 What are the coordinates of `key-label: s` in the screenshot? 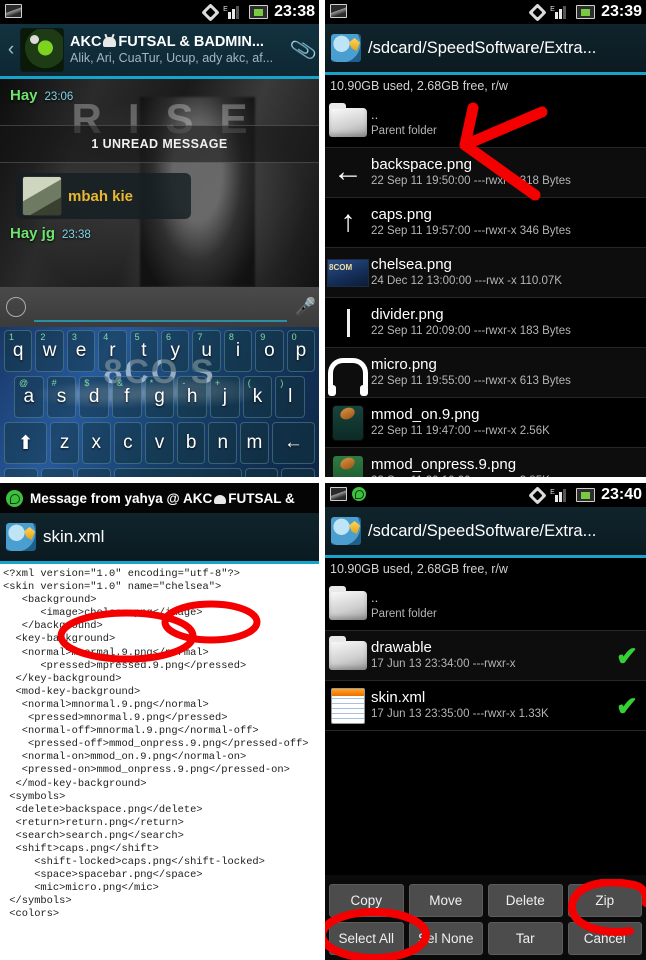 It's located at (61, 396).